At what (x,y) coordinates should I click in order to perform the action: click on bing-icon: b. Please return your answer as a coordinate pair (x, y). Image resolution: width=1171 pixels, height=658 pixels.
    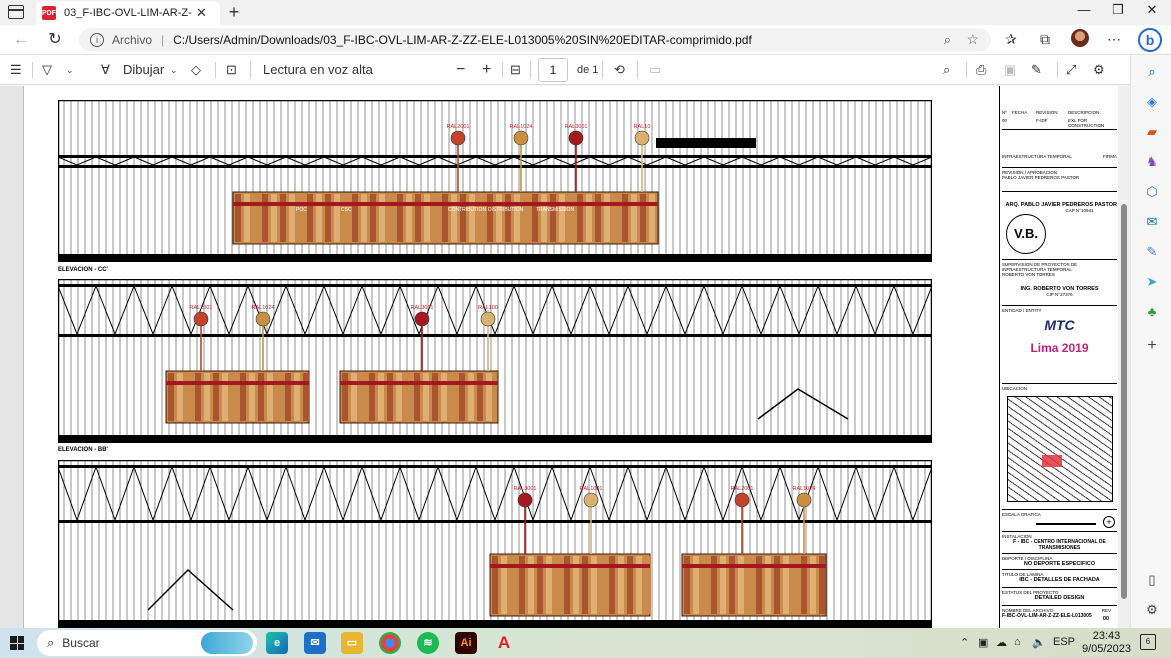
    Looking at the image, I should click on (1150, 40).